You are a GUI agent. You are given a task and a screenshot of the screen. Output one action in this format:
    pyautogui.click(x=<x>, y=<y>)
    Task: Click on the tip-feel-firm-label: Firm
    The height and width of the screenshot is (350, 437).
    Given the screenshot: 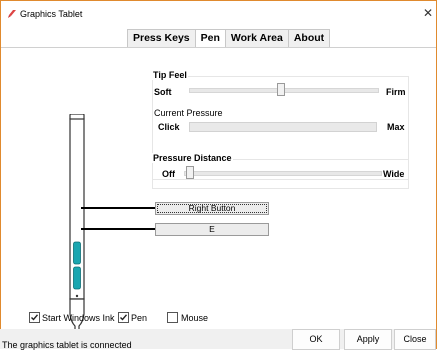 What is the action you would take?
    pyautogui.click(x=396, y=92)
    